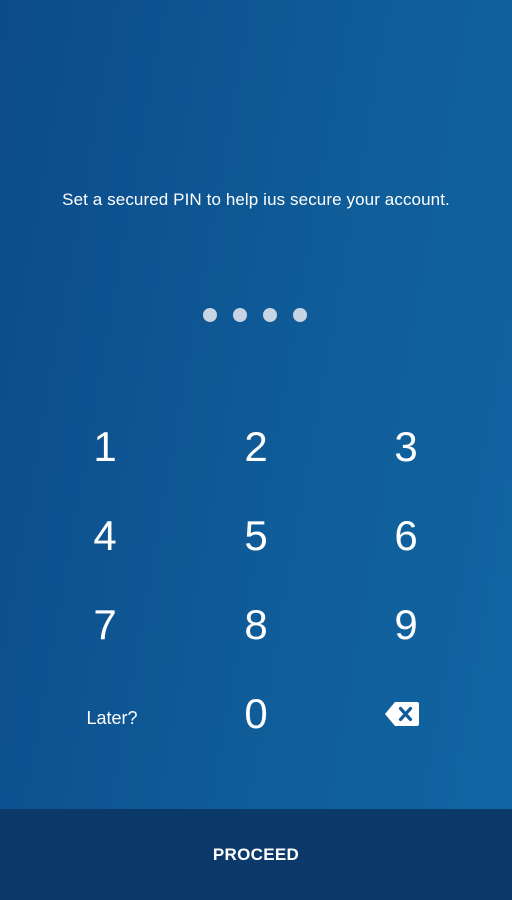 This screenshot has height=900, width=512. I want to click on proceed-button: PROCEED, so click(256, 854).